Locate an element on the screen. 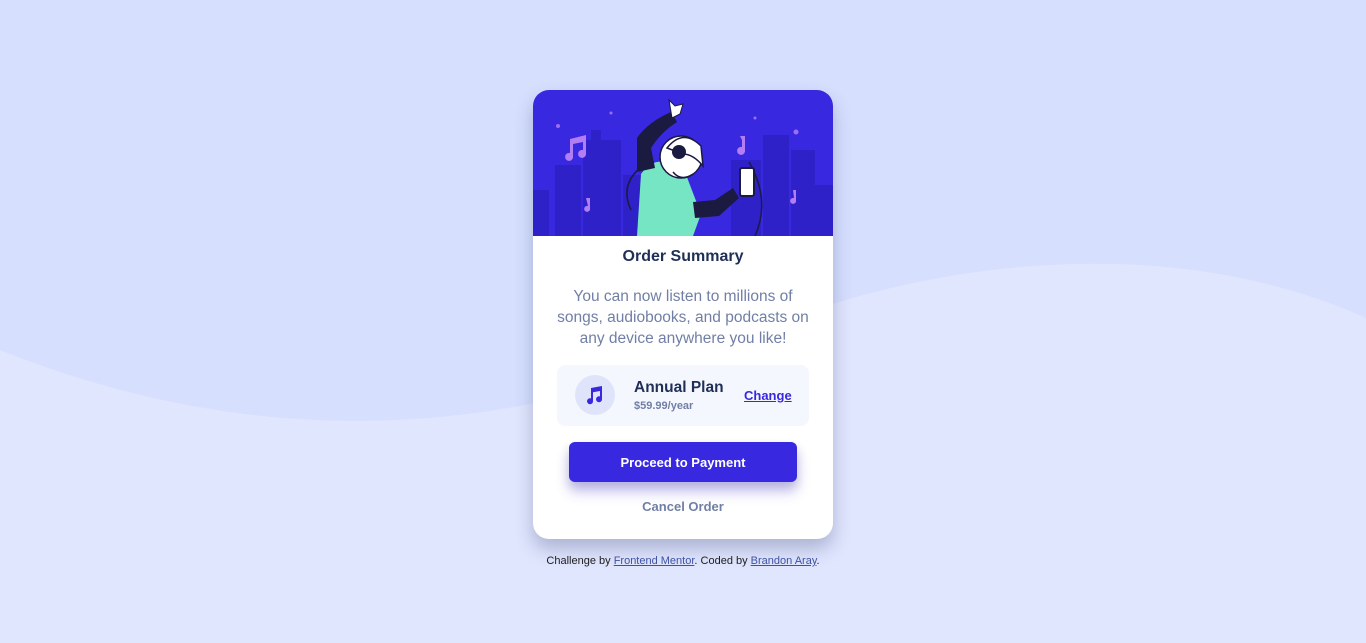  attribution-middle: . Coded by is located at coordinates (722, 561).